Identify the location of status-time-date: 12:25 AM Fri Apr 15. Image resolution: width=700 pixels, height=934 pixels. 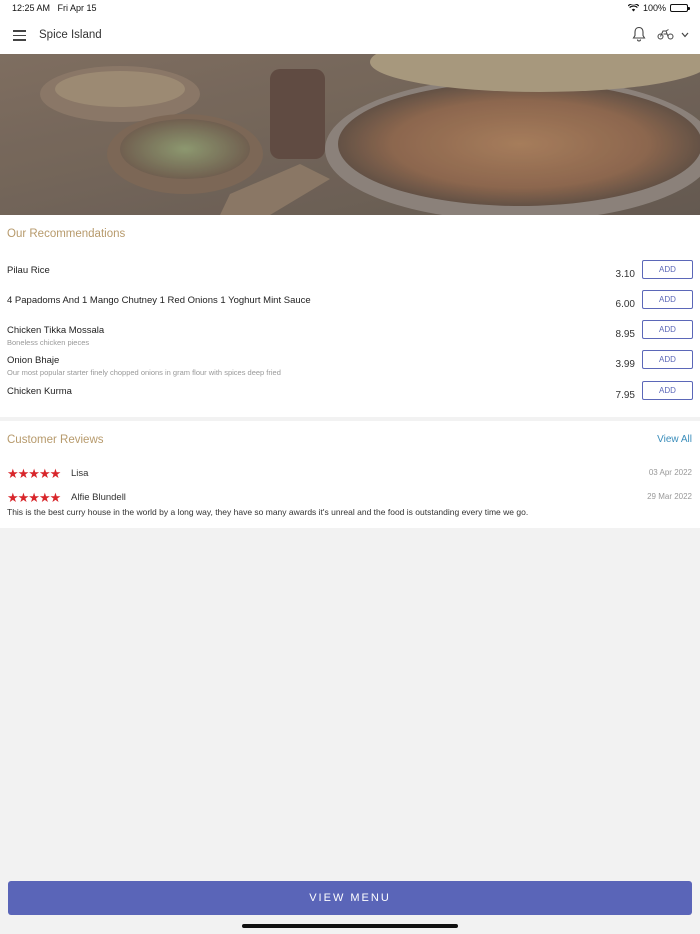
(54, 8).